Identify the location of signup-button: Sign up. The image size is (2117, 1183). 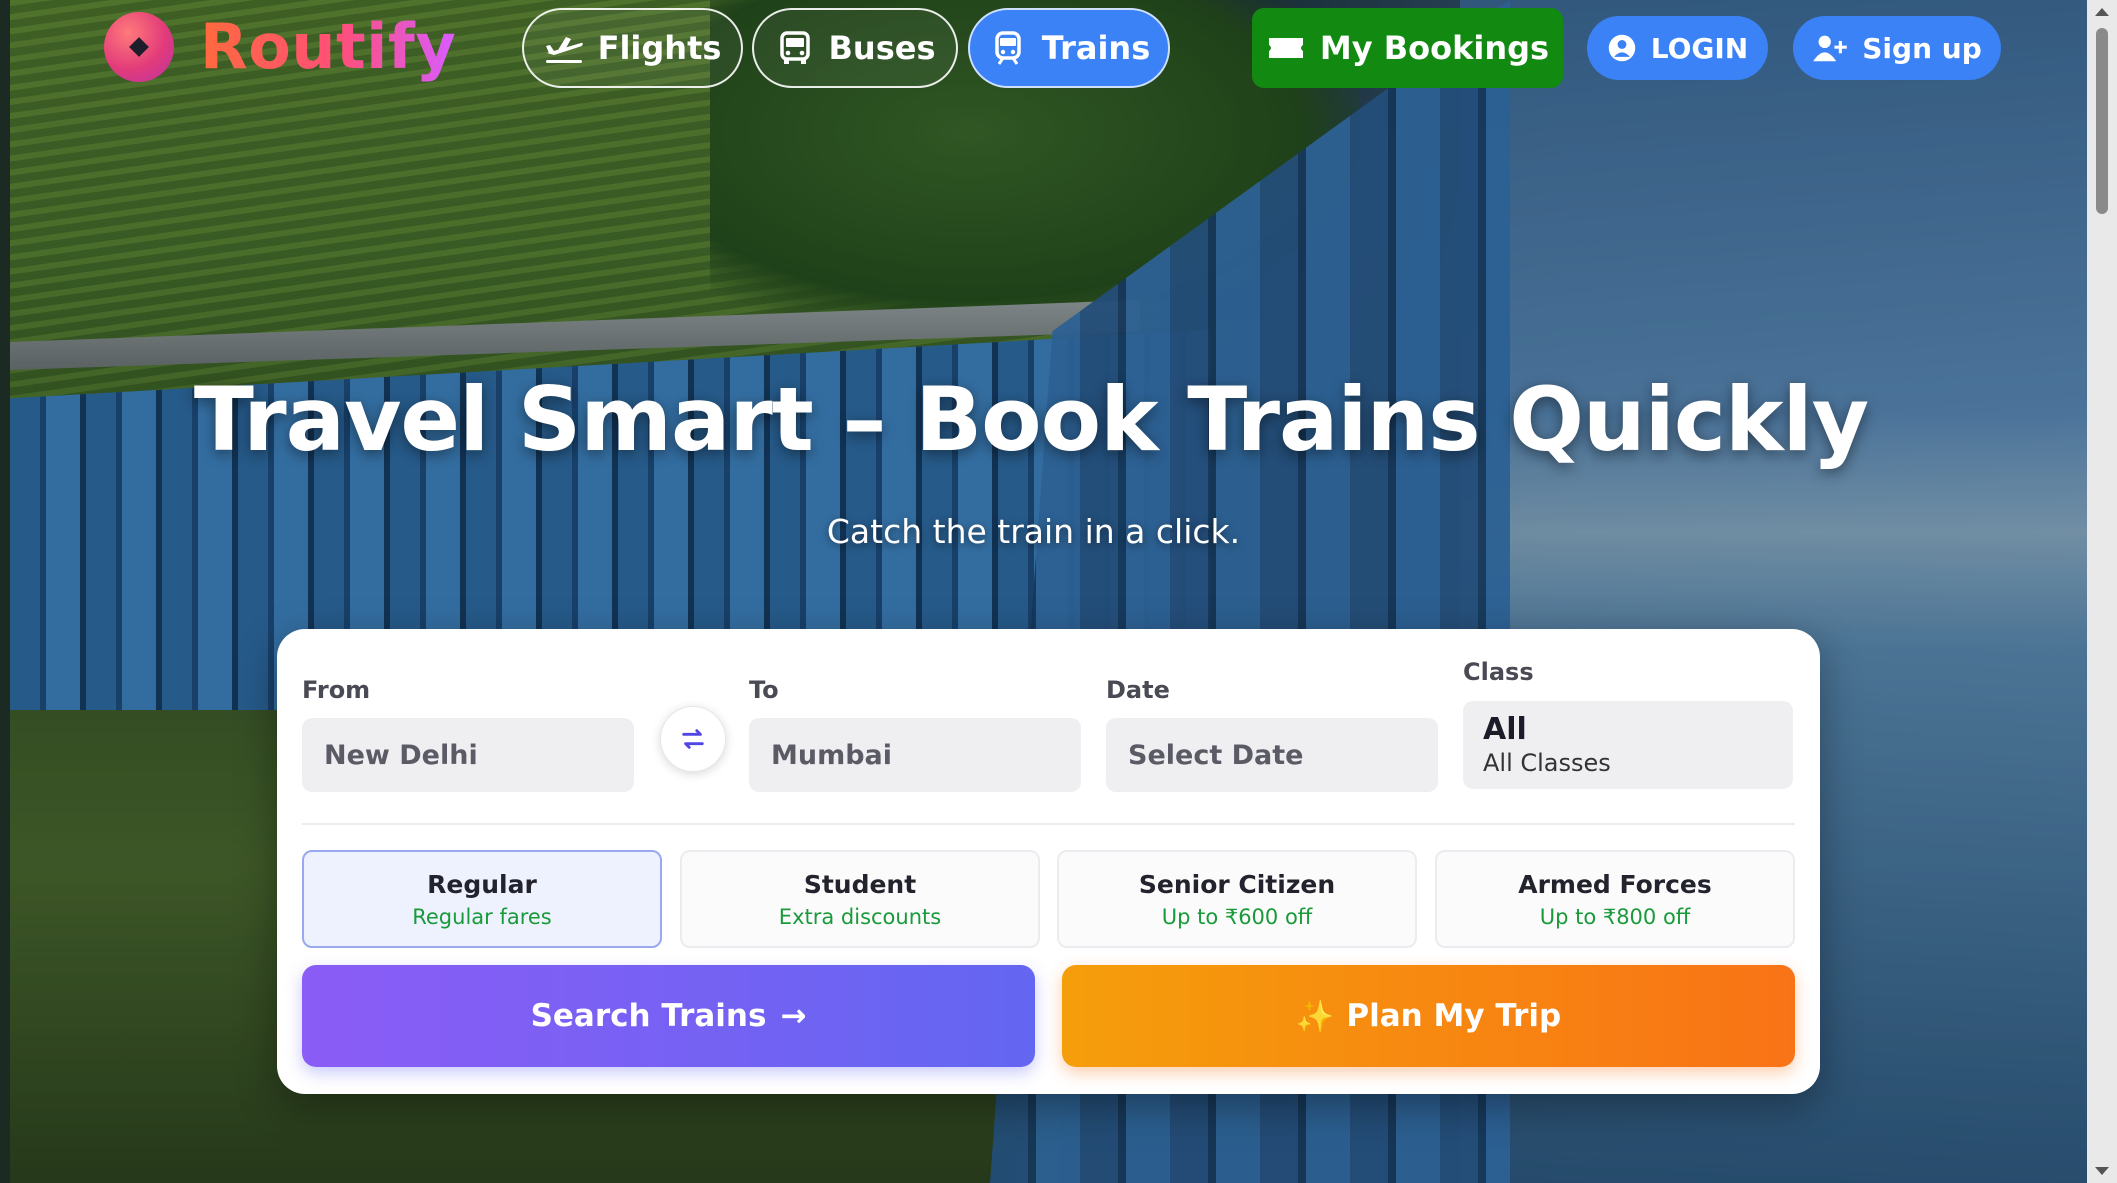
(1897, 48).